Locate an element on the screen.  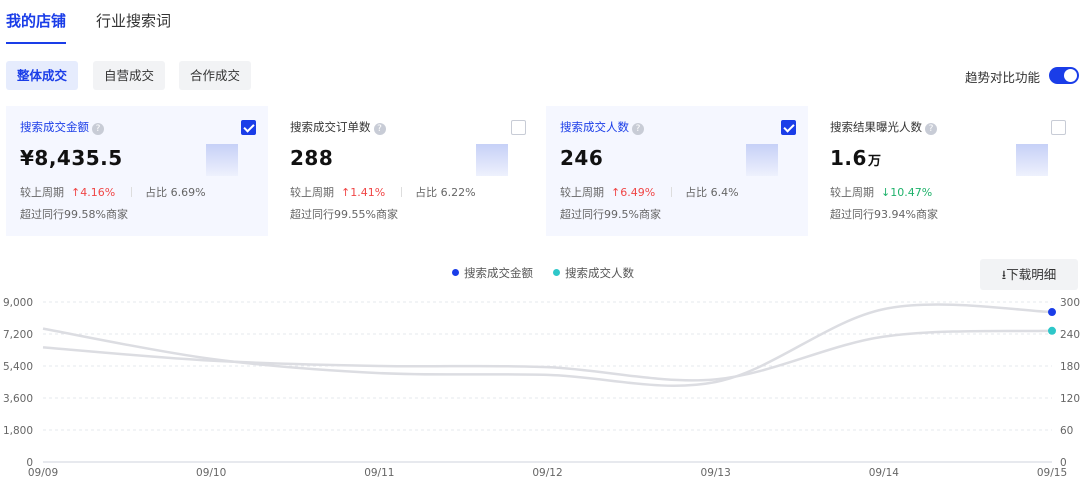
card-compare: 较上周期 ↑1.41% 占比 6.22% is located at coordinates (383, 192).